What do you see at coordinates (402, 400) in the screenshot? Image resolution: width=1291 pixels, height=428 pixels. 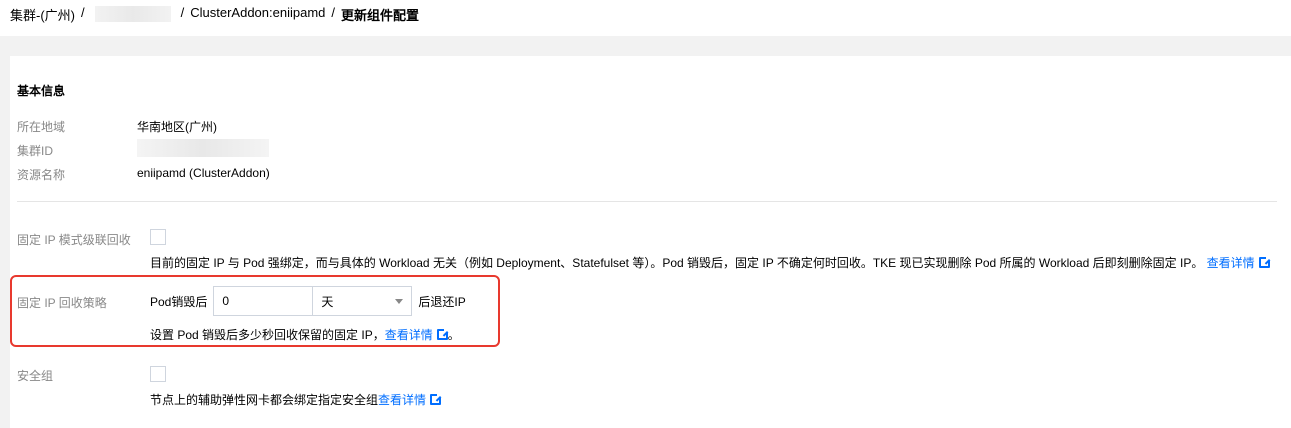 I see `sg-detail-link: 查看详情` at bounding box center [402, 400].